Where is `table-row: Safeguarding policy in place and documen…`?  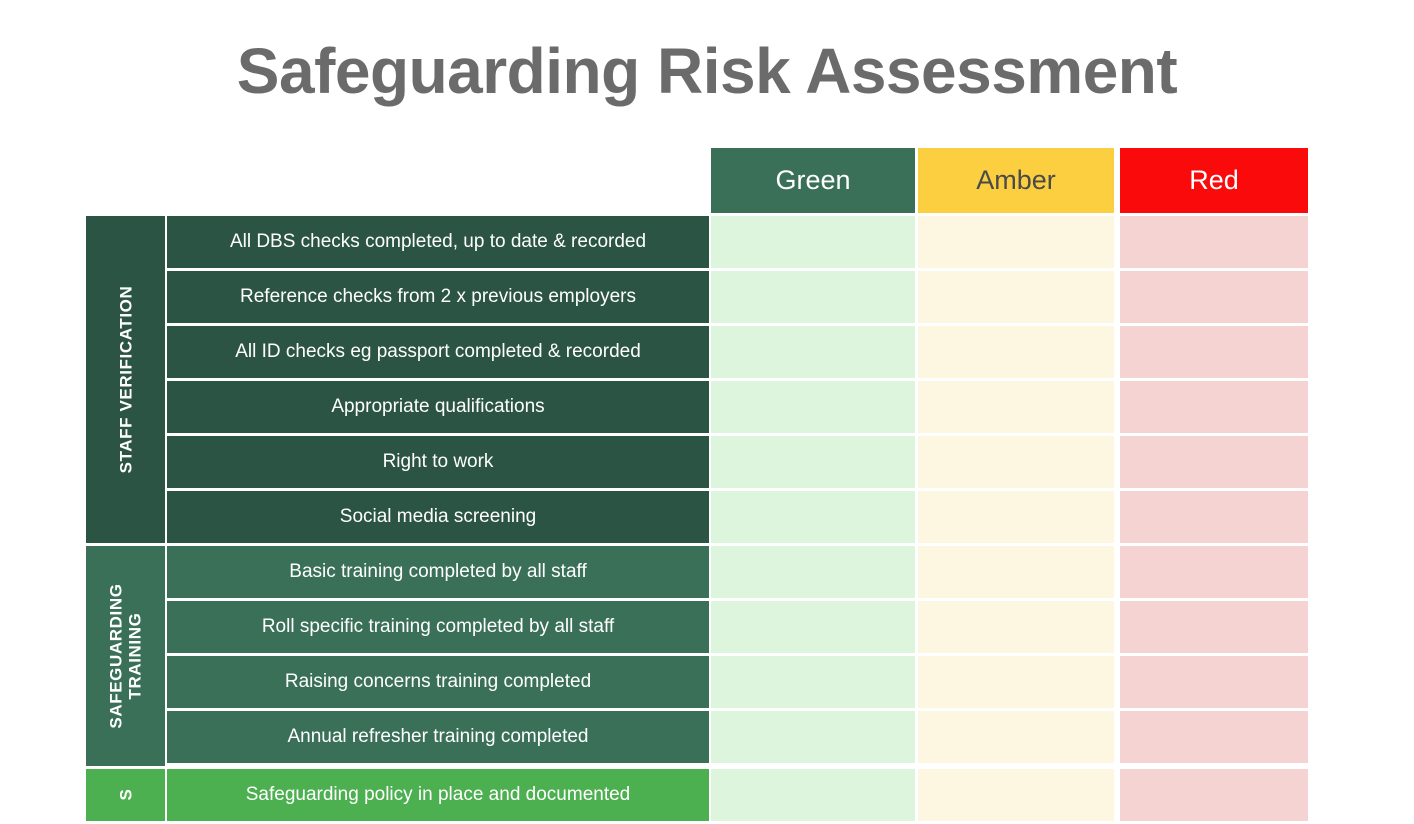
table-row: Safeguarding policy in place and documen… is located at coordinates (737, 795).